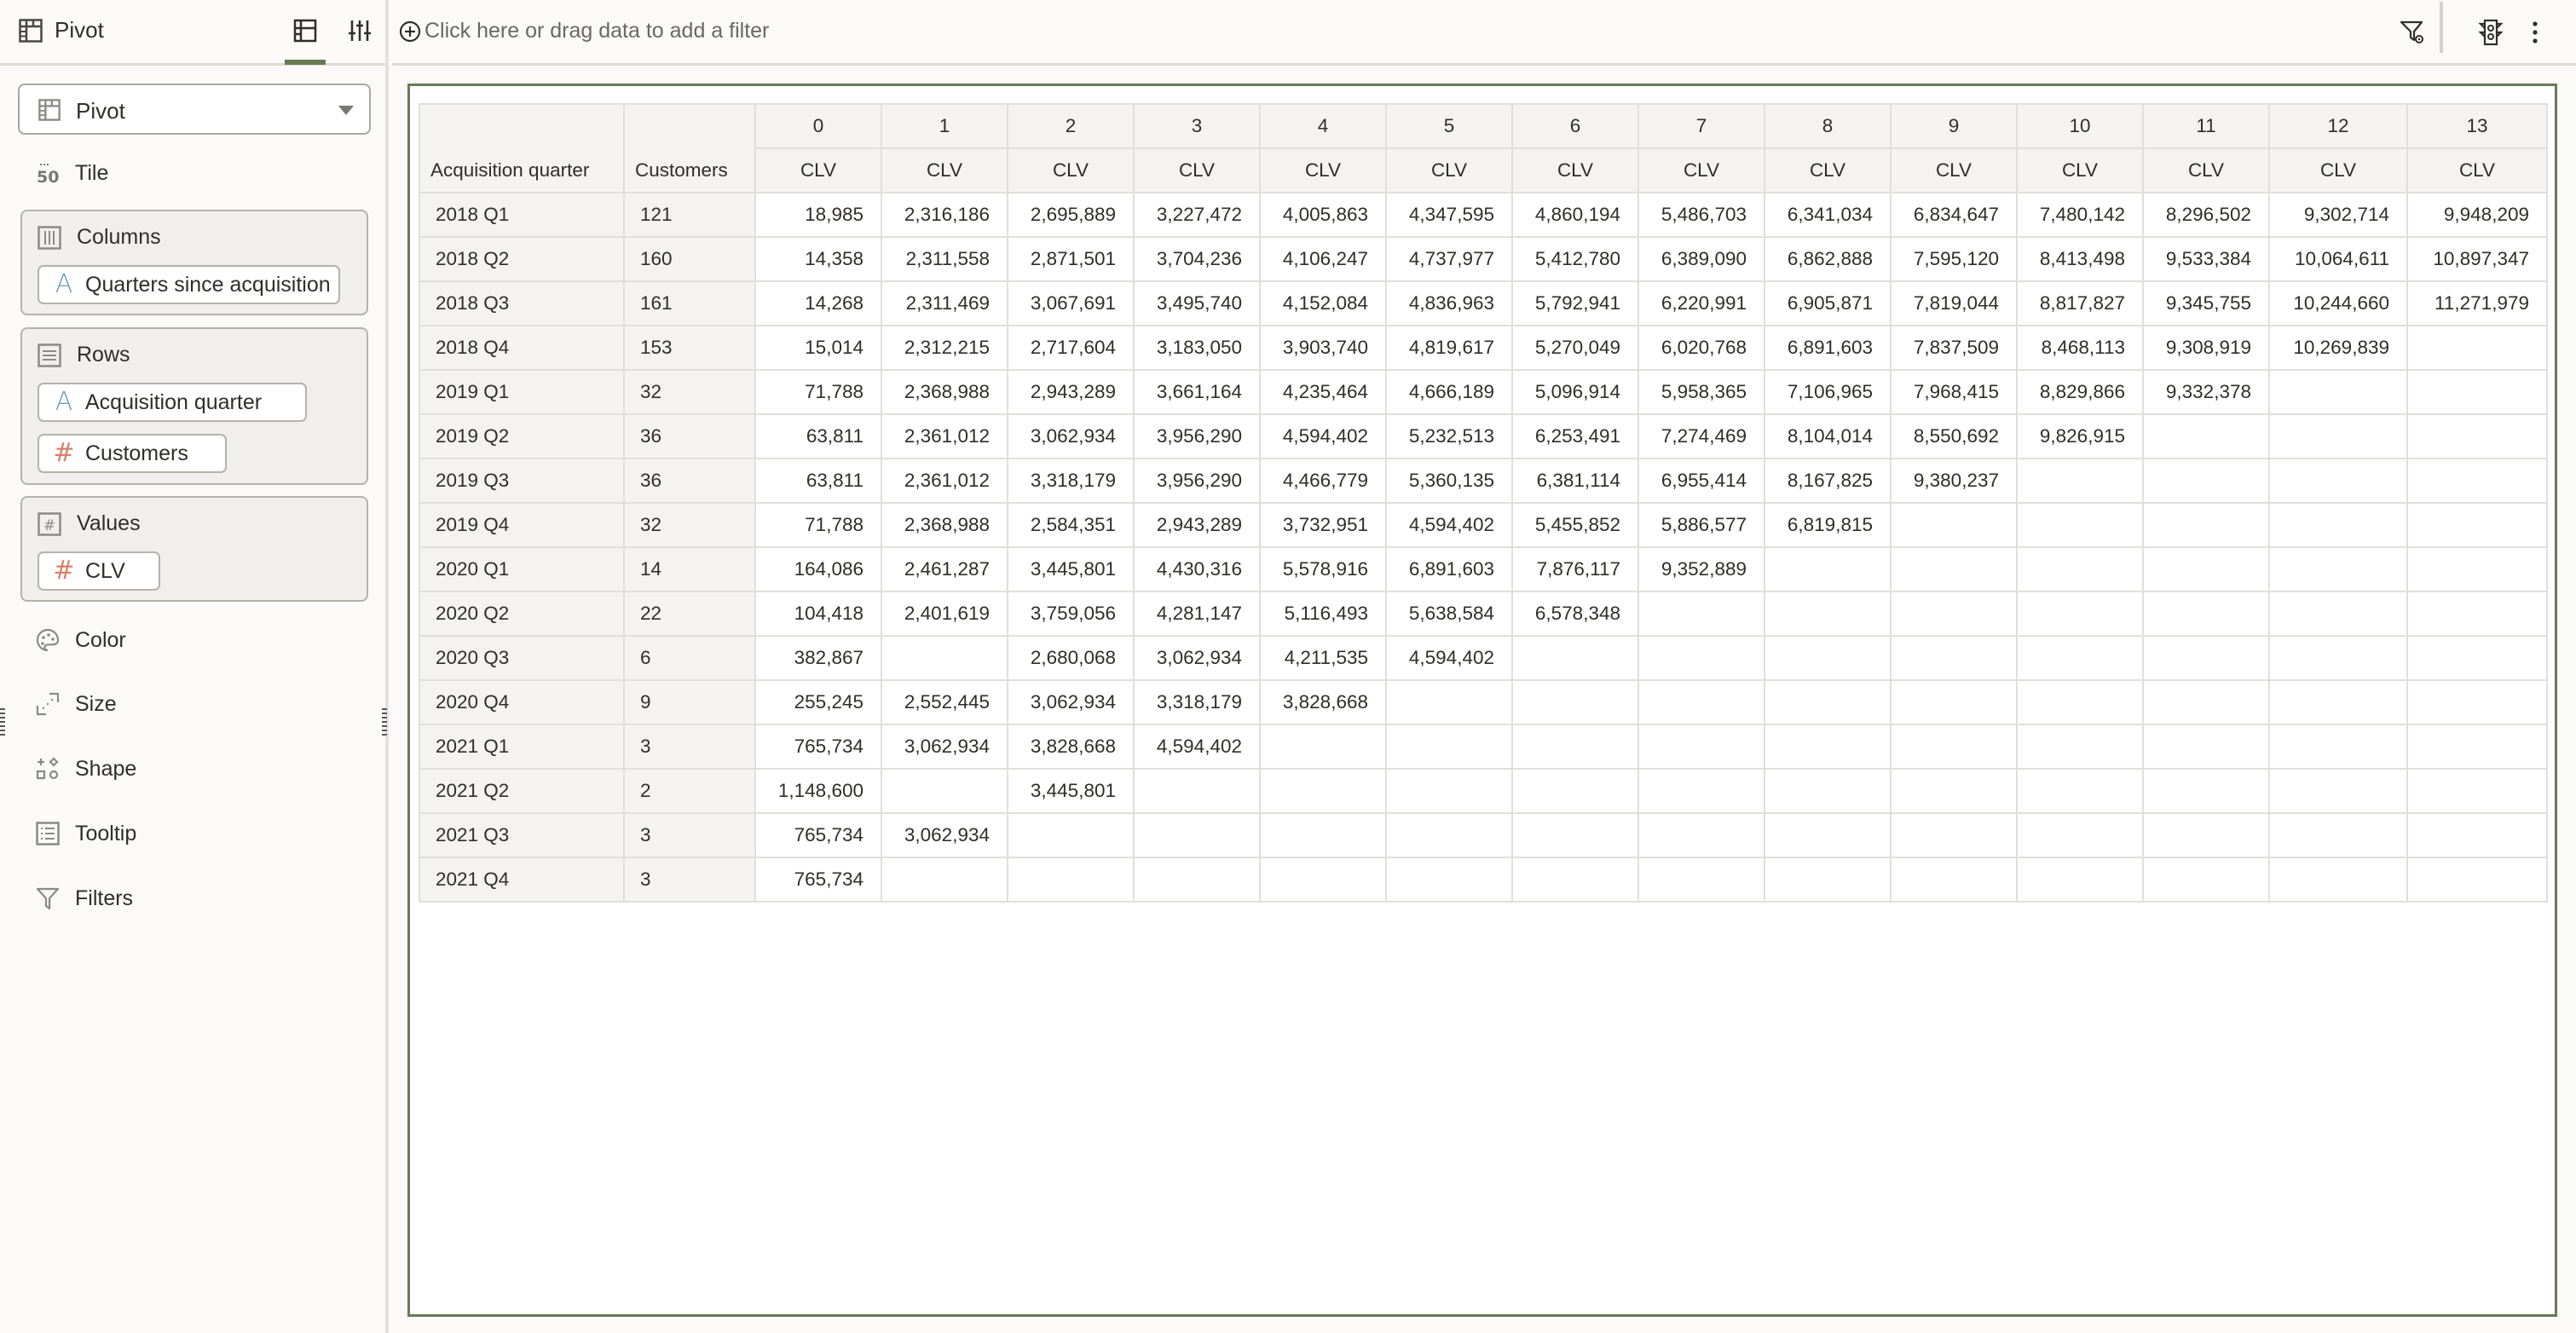  I want to click on clv-cell: 15,014, so click(818, 348).